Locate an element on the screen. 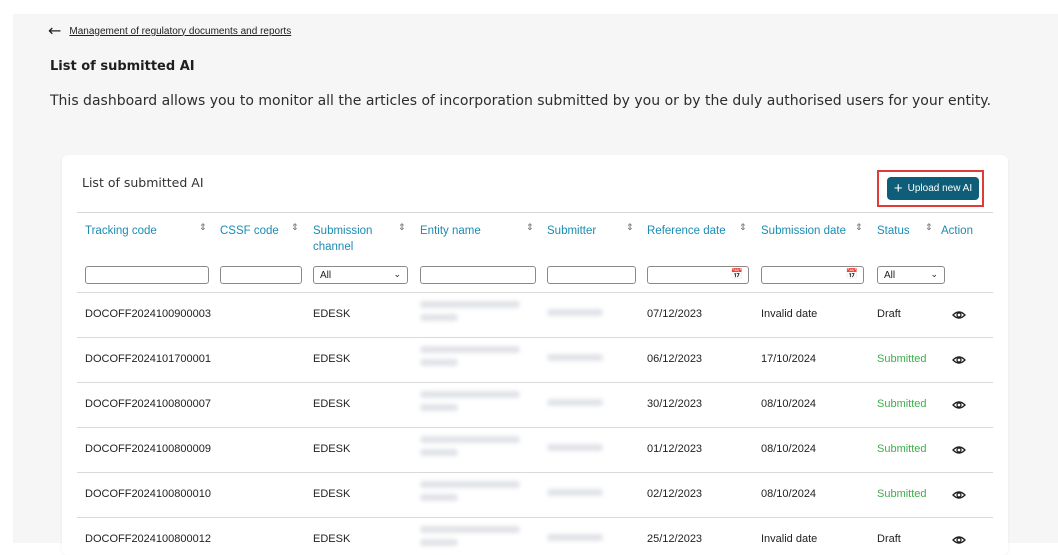  entity-name-filter-input is located at coordinates (478, 275).